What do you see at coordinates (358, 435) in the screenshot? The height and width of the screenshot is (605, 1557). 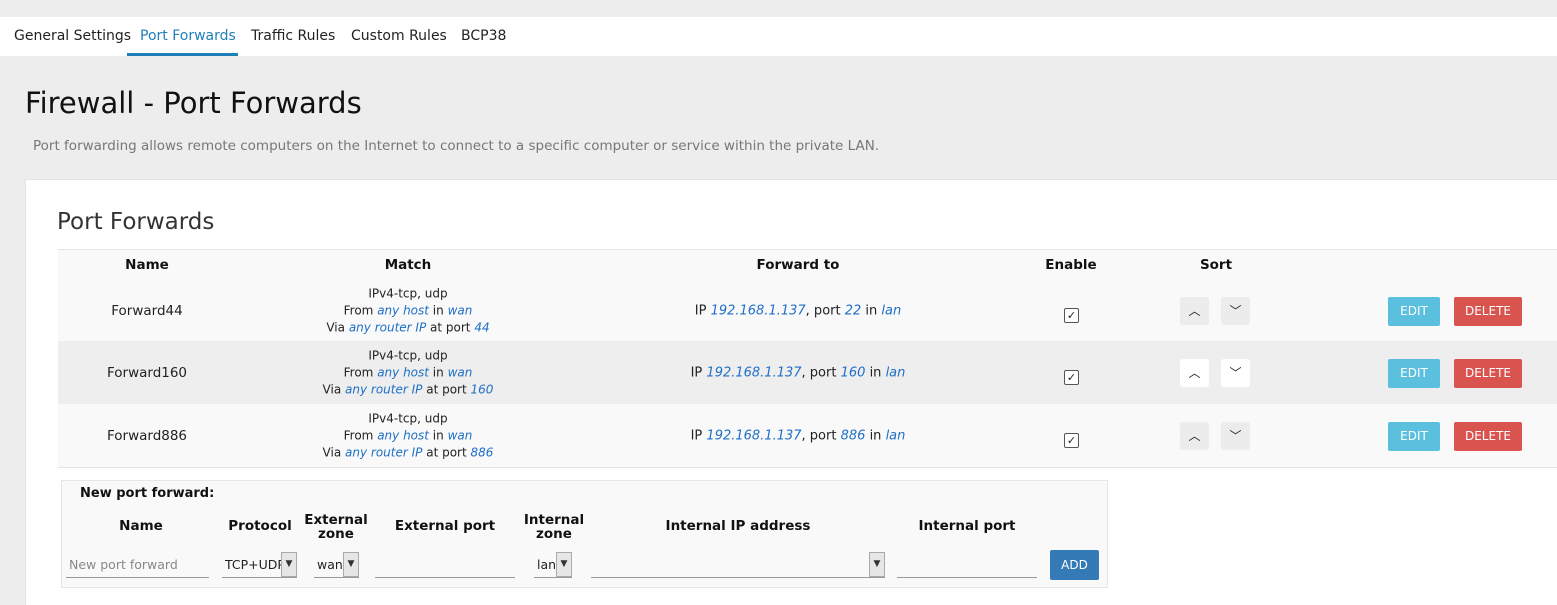 I see `from-prefix: From` at bounding box center [358, 435].